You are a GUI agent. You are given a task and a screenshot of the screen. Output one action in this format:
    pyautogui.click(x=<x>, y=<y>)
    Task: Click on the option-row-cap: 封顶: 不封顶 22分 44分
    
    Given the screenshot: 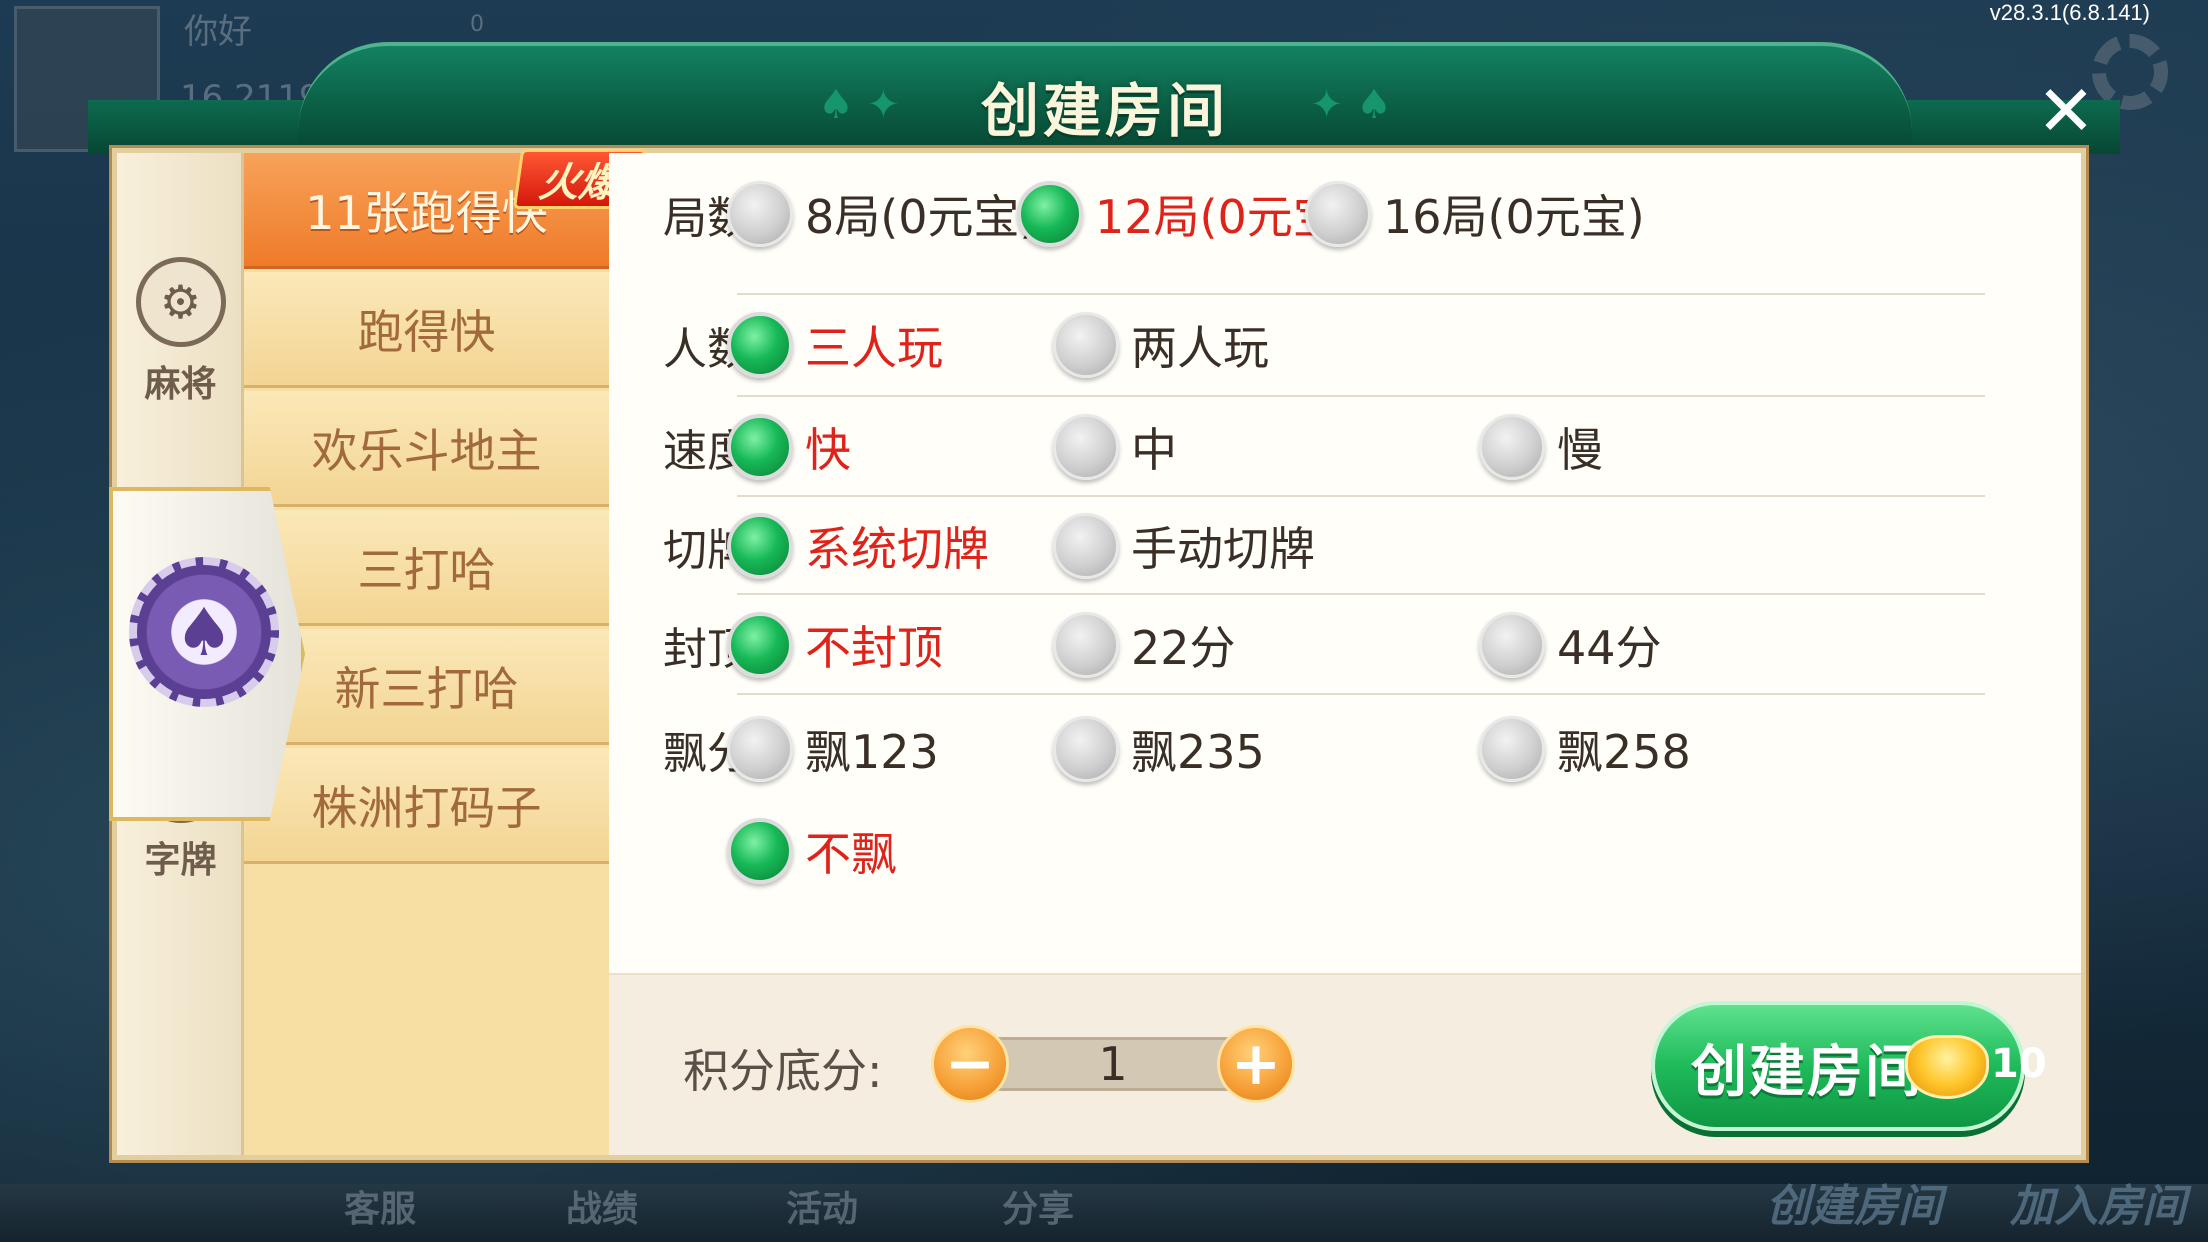 What is the action you would take?
    pyautogui.click(x=1345, y=645)
    